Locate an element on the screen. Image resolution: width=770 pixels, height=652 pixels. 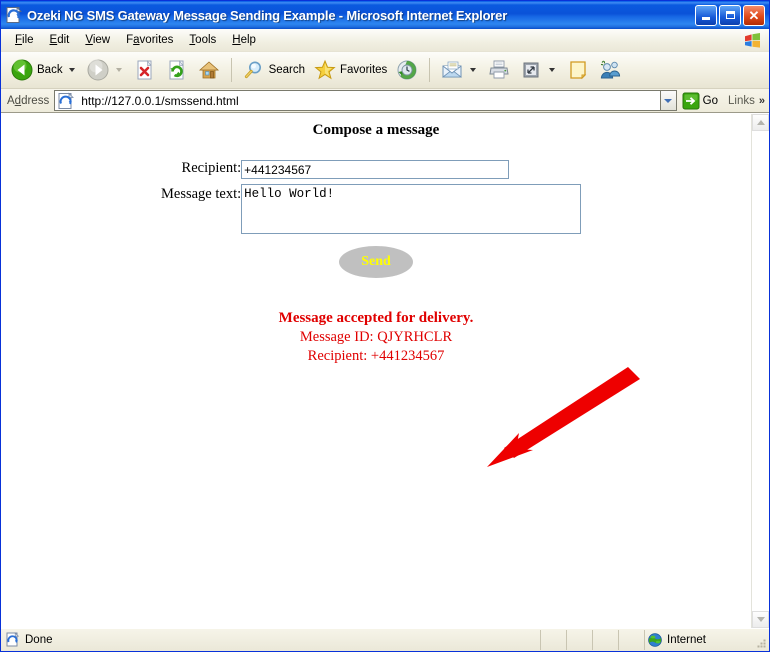
message-textarea is located at coordinates (411, 209).